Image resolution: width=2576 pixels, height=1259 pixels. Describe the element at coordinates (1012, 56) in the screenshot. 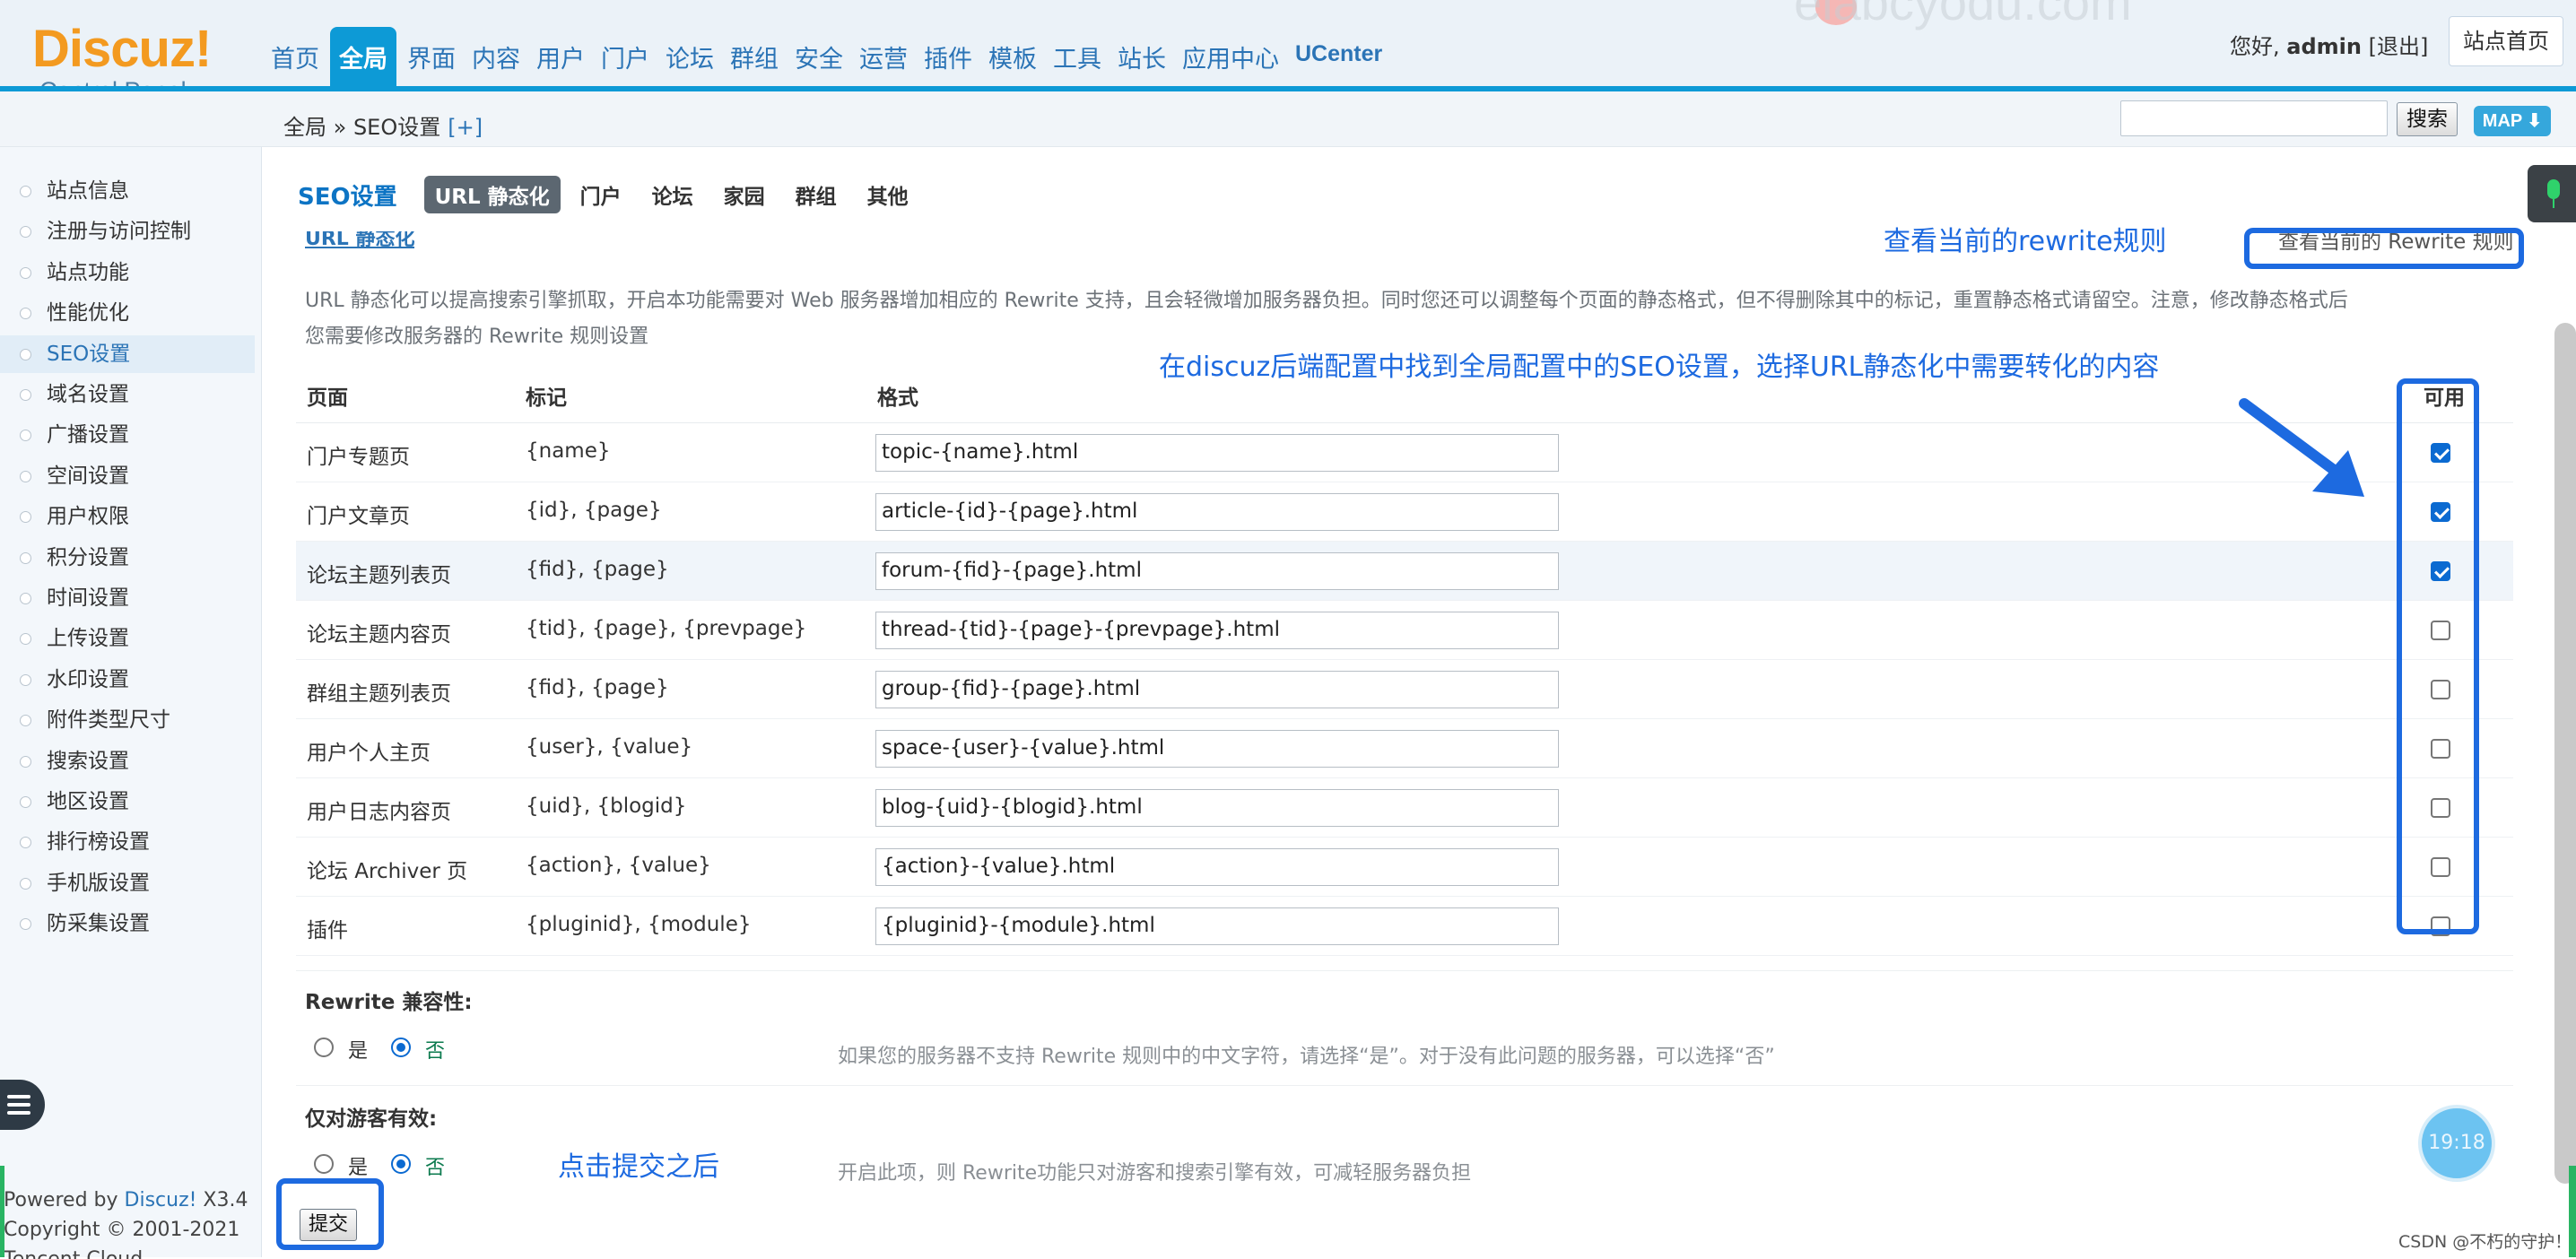

I see `nav-item-11: 模板` at that location.